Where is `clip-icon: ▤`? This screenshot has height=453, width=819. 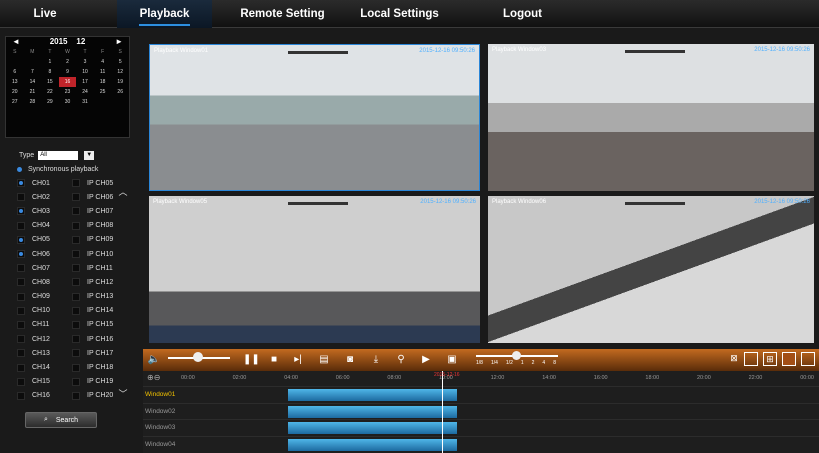
clip-icon: ▤ is located at coordinates (324, 360).